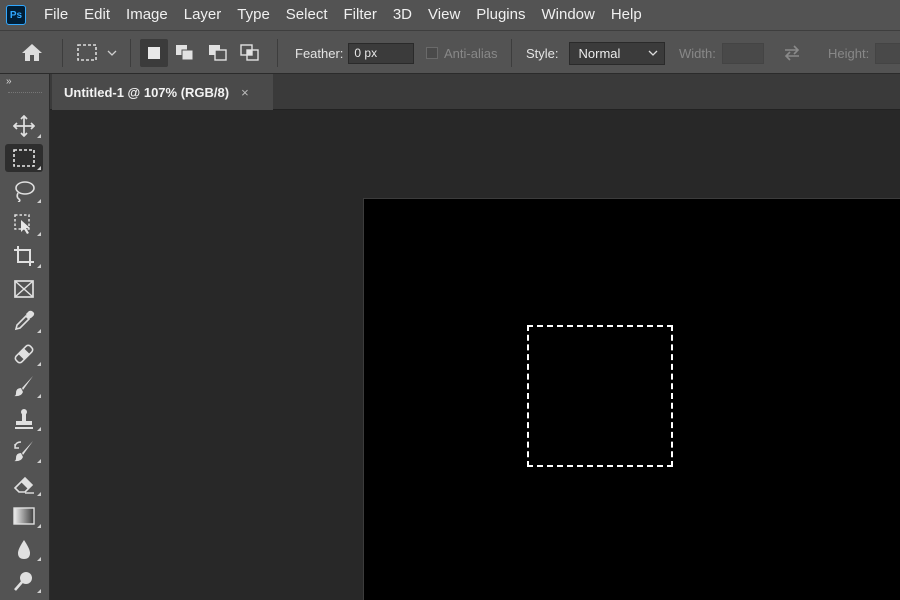 The width and height of the screenshot is (900, 600). What do you see at coordinates (56, 15) in the screenshot?
I see `menu-file: File` at bounding box center [56, 15].